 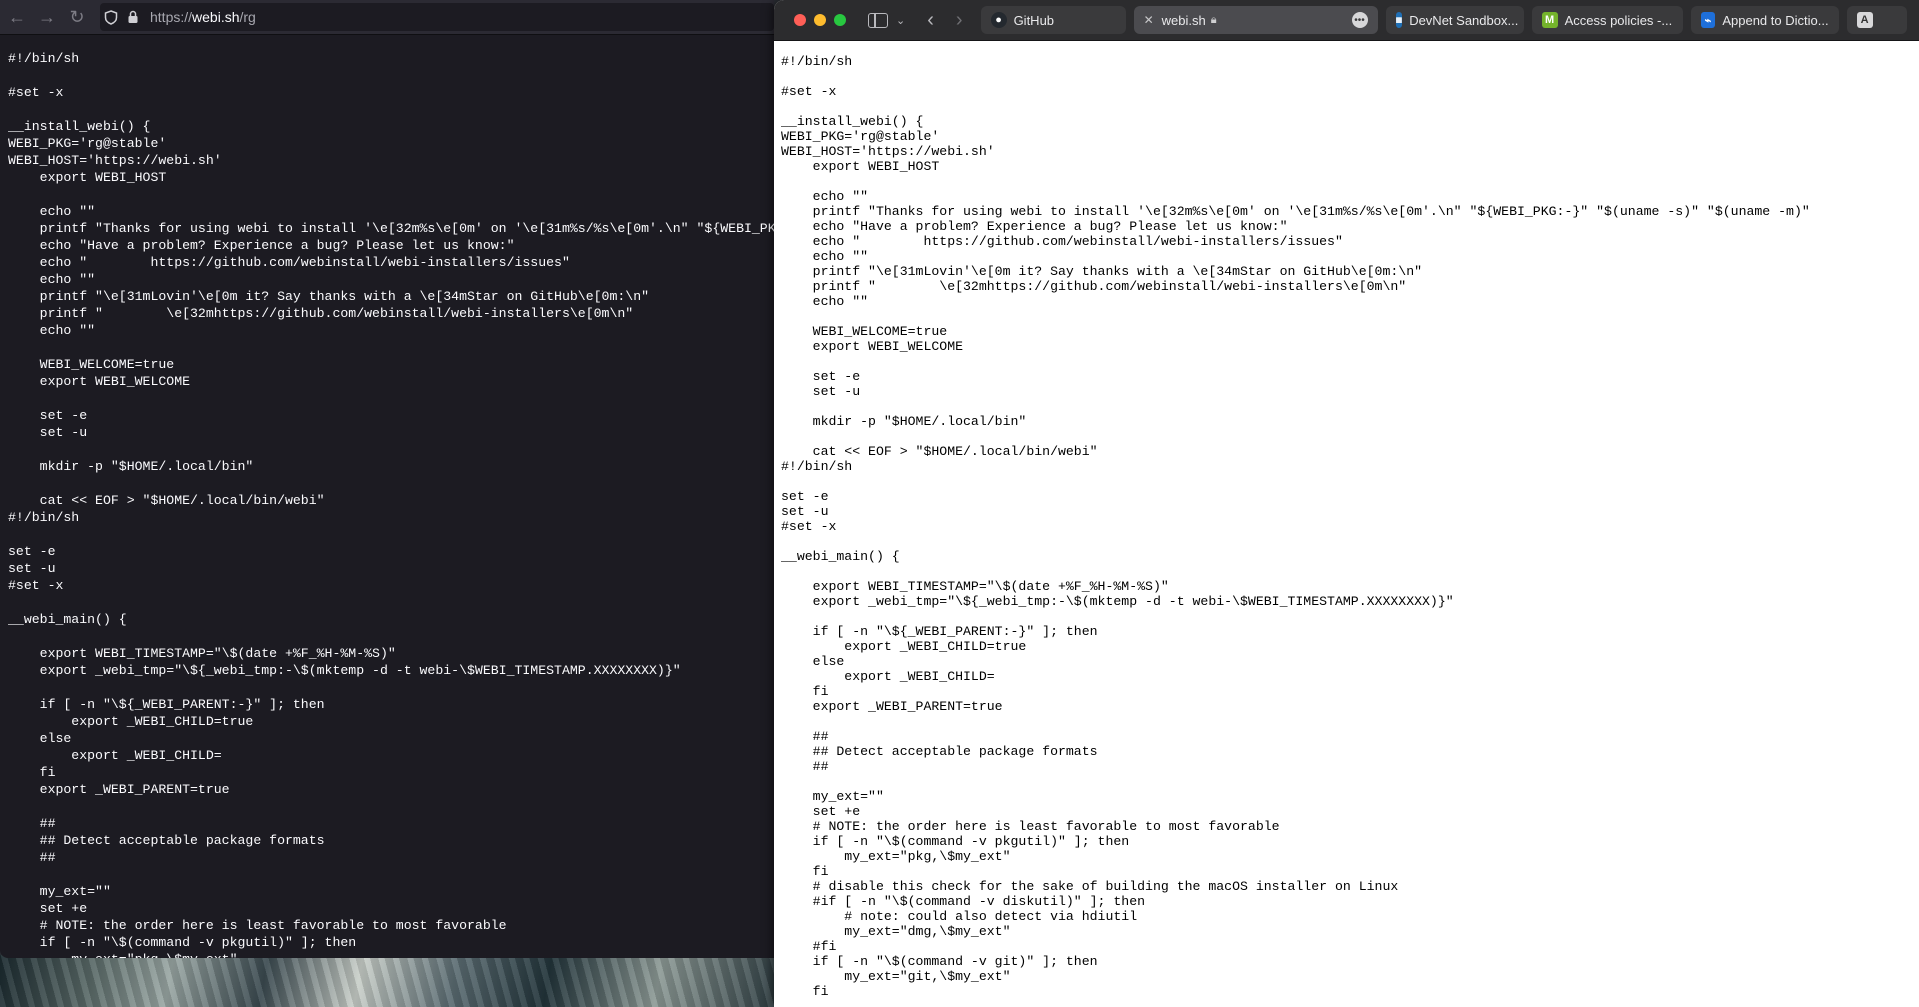 What do you see at coordinates (1255, 20) in the screenshot?
I see `tab-webi-sh: ✕ webi.sh 🔒︎ •••` at bounding box center [1255, 20].